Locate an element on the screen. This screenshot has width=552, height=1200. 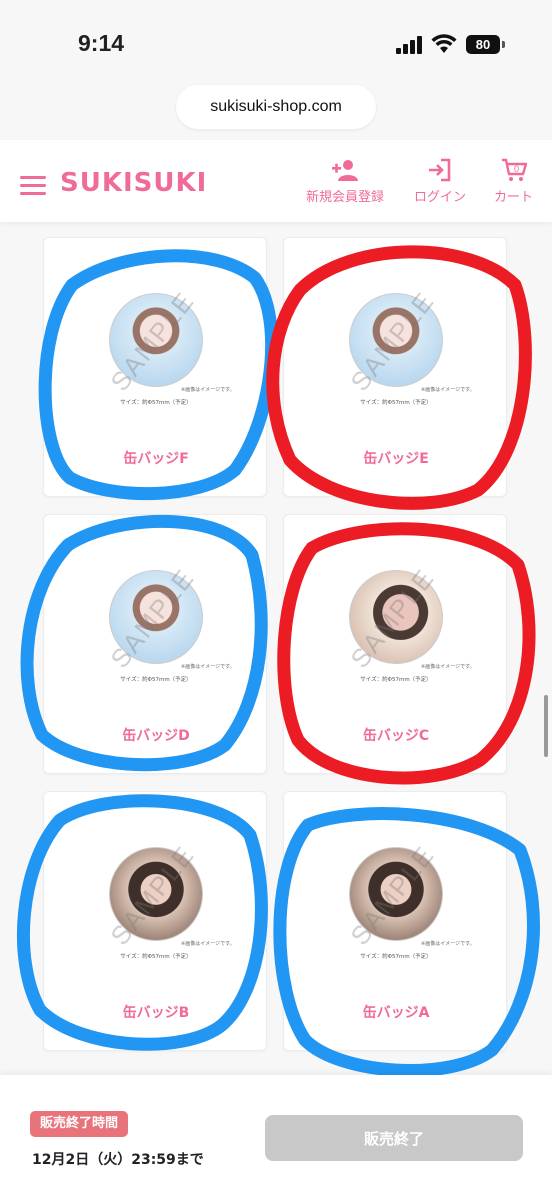
cart-icon: 0 is located at coordinates (514, 169).